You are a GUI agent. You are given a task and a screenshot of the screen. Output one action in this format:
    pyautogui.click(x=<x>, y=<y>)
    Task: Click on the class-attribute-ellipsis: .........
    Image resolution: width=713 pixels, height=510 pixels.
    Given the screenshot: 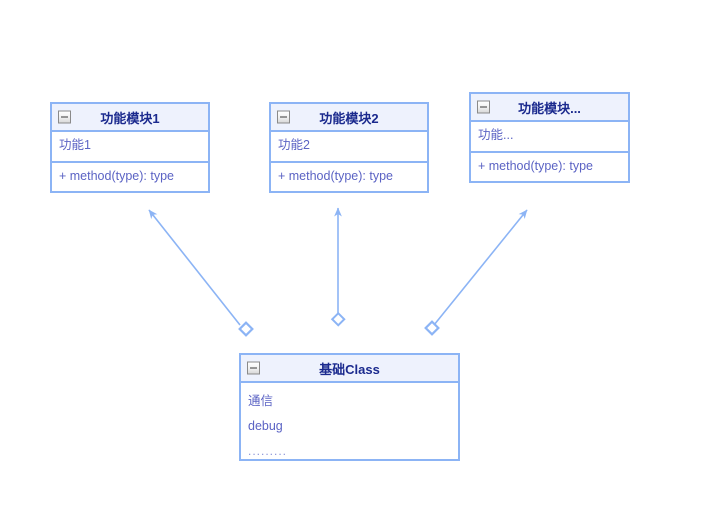 What is the action you would take?
    pyautogui.click(x=268, y=451)
    